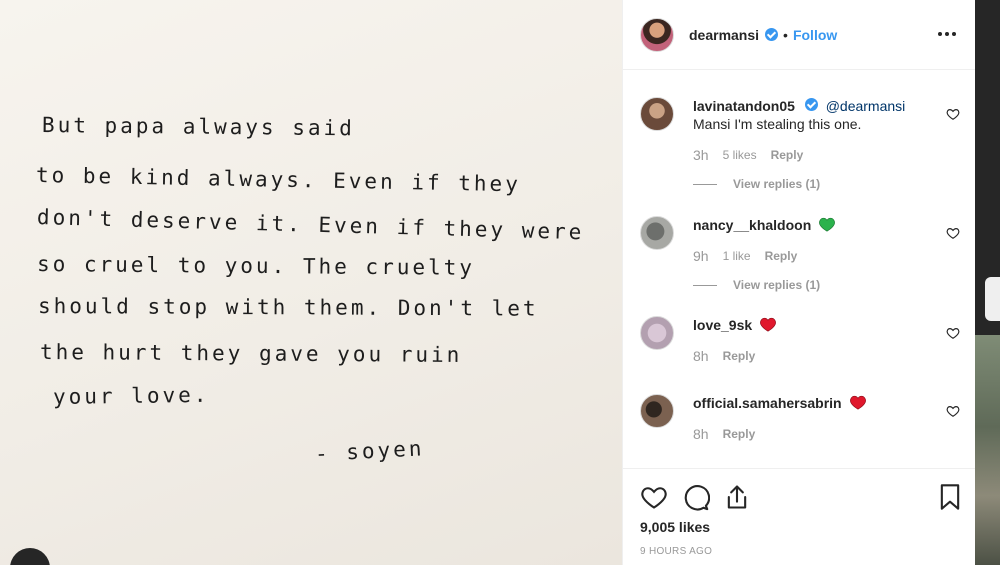 This screenshot has height=565, width=1000. Describe the element at coordinates (737, 497) in the screenshot. I see `share-upload-icon` at that location.